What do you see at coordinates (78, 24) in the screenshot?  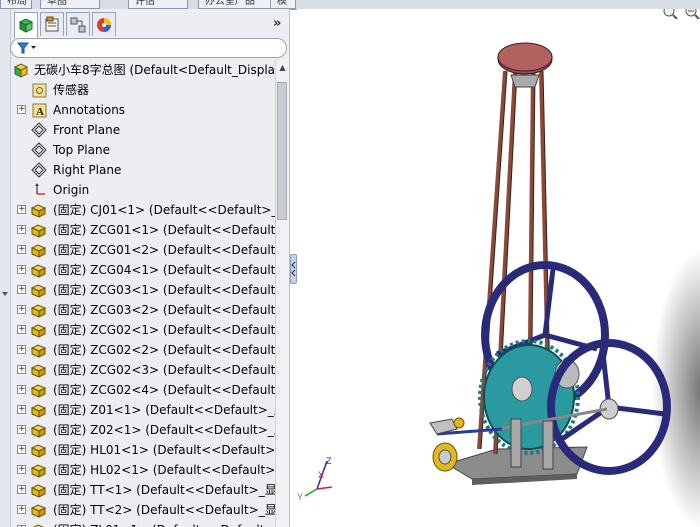 I see `configuration-manager-tab` at bounding box center [78, 24].